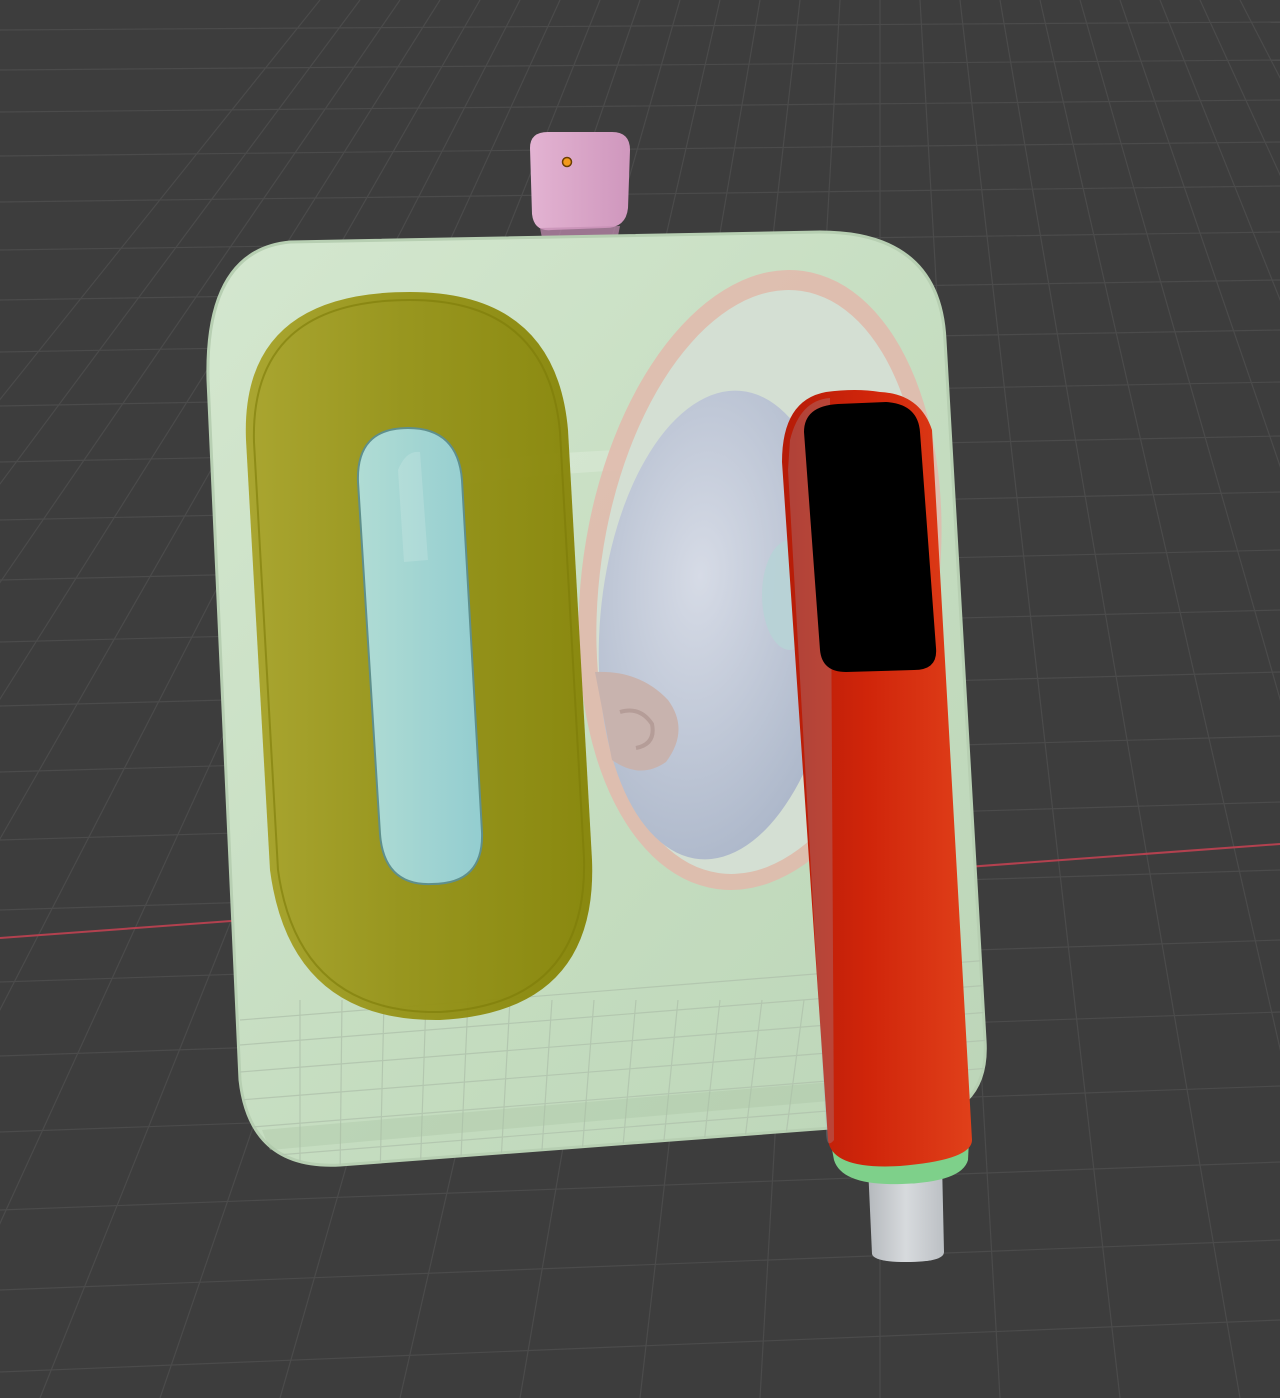 This screenshot has width=1280, height=1398. Describe the element at coordinates (419, 656) in the screenshot. I see `oval-frame` at that location.